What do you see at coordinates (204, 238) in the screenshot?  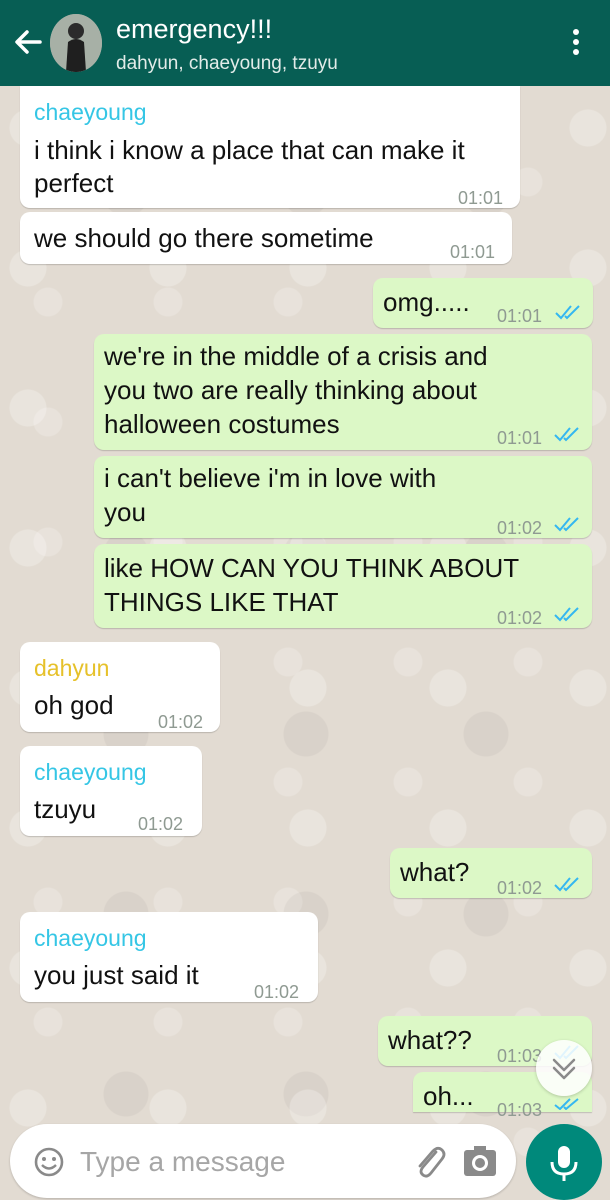 I see `message-text: we should go there sometime` at bounding box center [204, 238].